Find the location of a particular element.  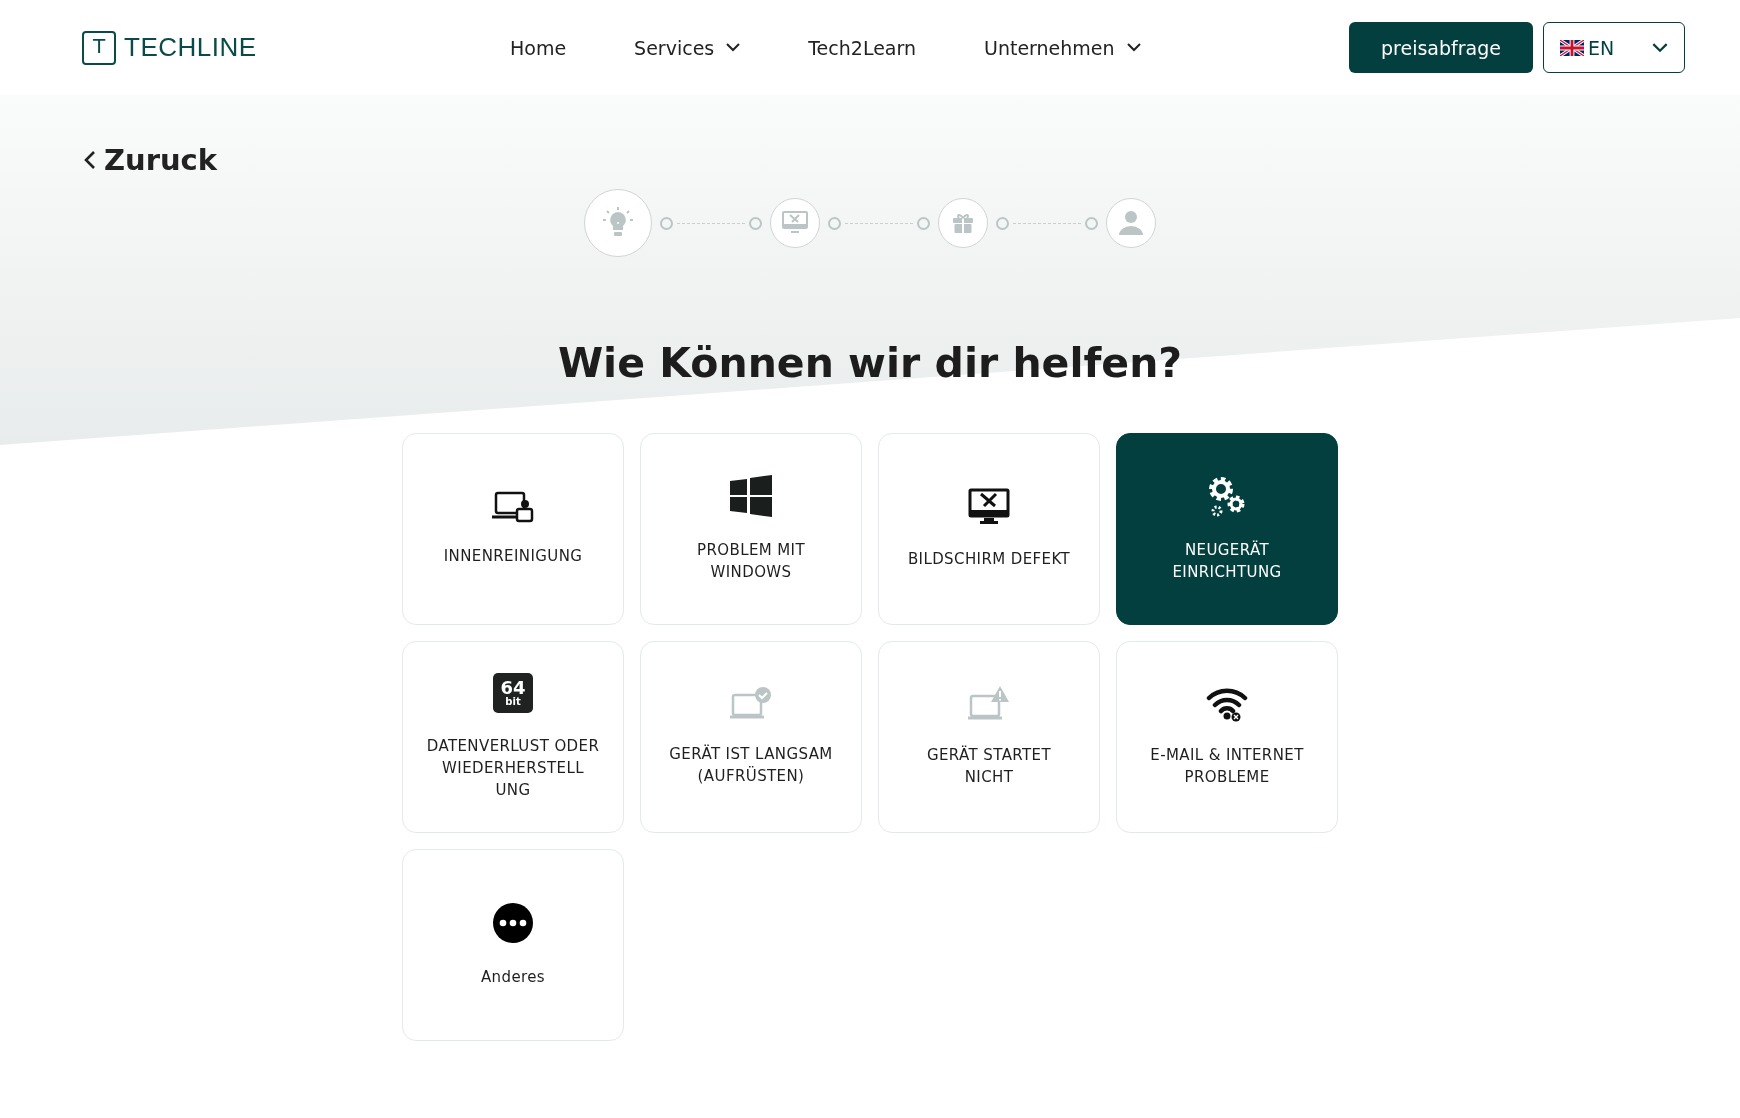

gears-icon is located at coordinates (1227, 496).